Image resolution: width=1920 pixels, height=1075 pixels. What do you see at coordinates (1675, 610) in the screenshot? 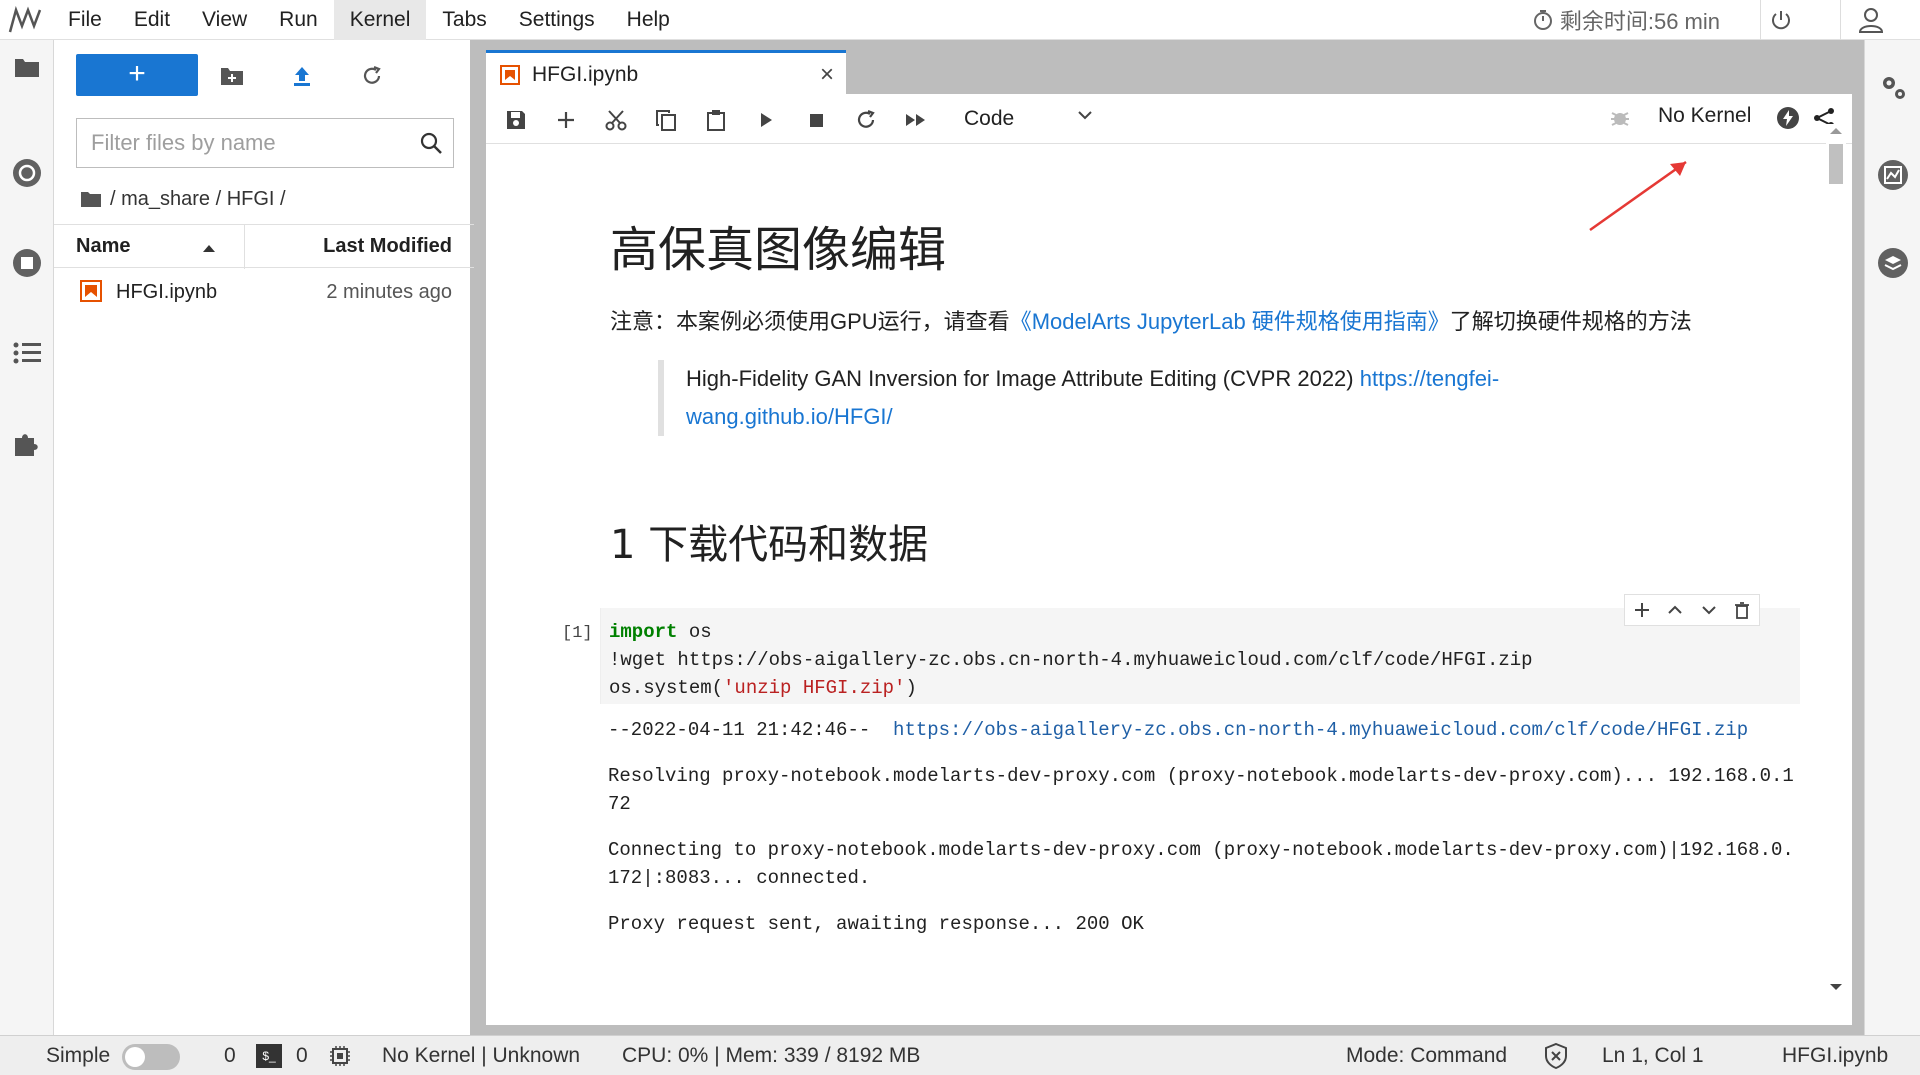
I see `chevron-up-icon` at bounding box center [1675, 610].